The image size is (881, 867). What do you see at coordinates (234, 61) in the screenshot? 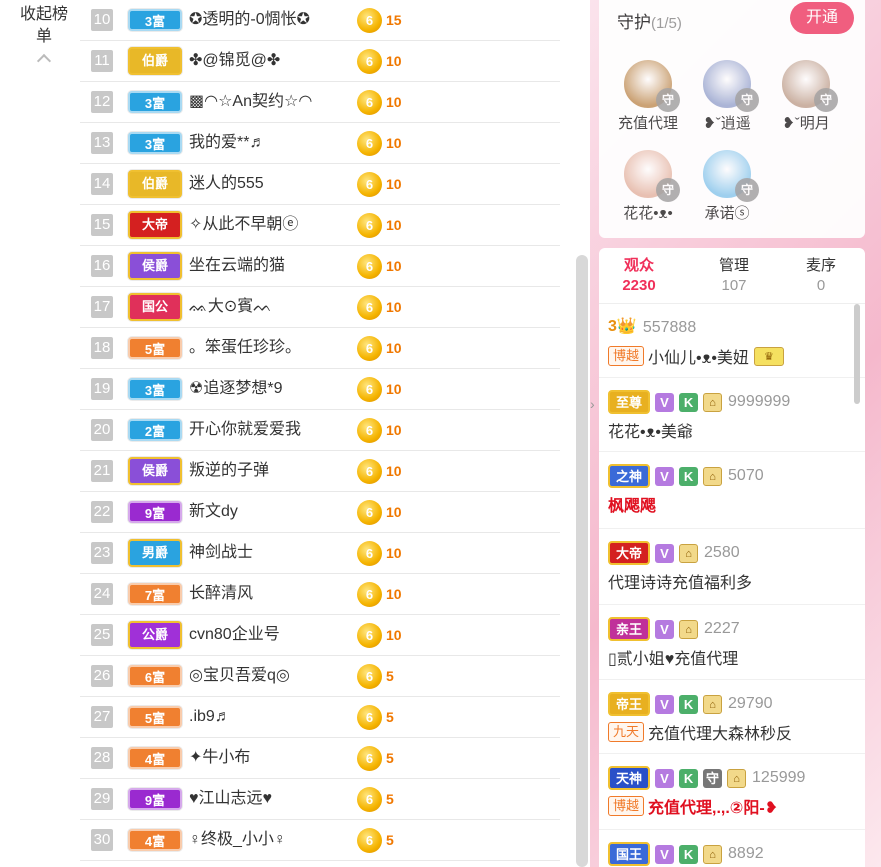
I see `user-name: ✤@锦觅@✤` at bounding box center [234, 61].